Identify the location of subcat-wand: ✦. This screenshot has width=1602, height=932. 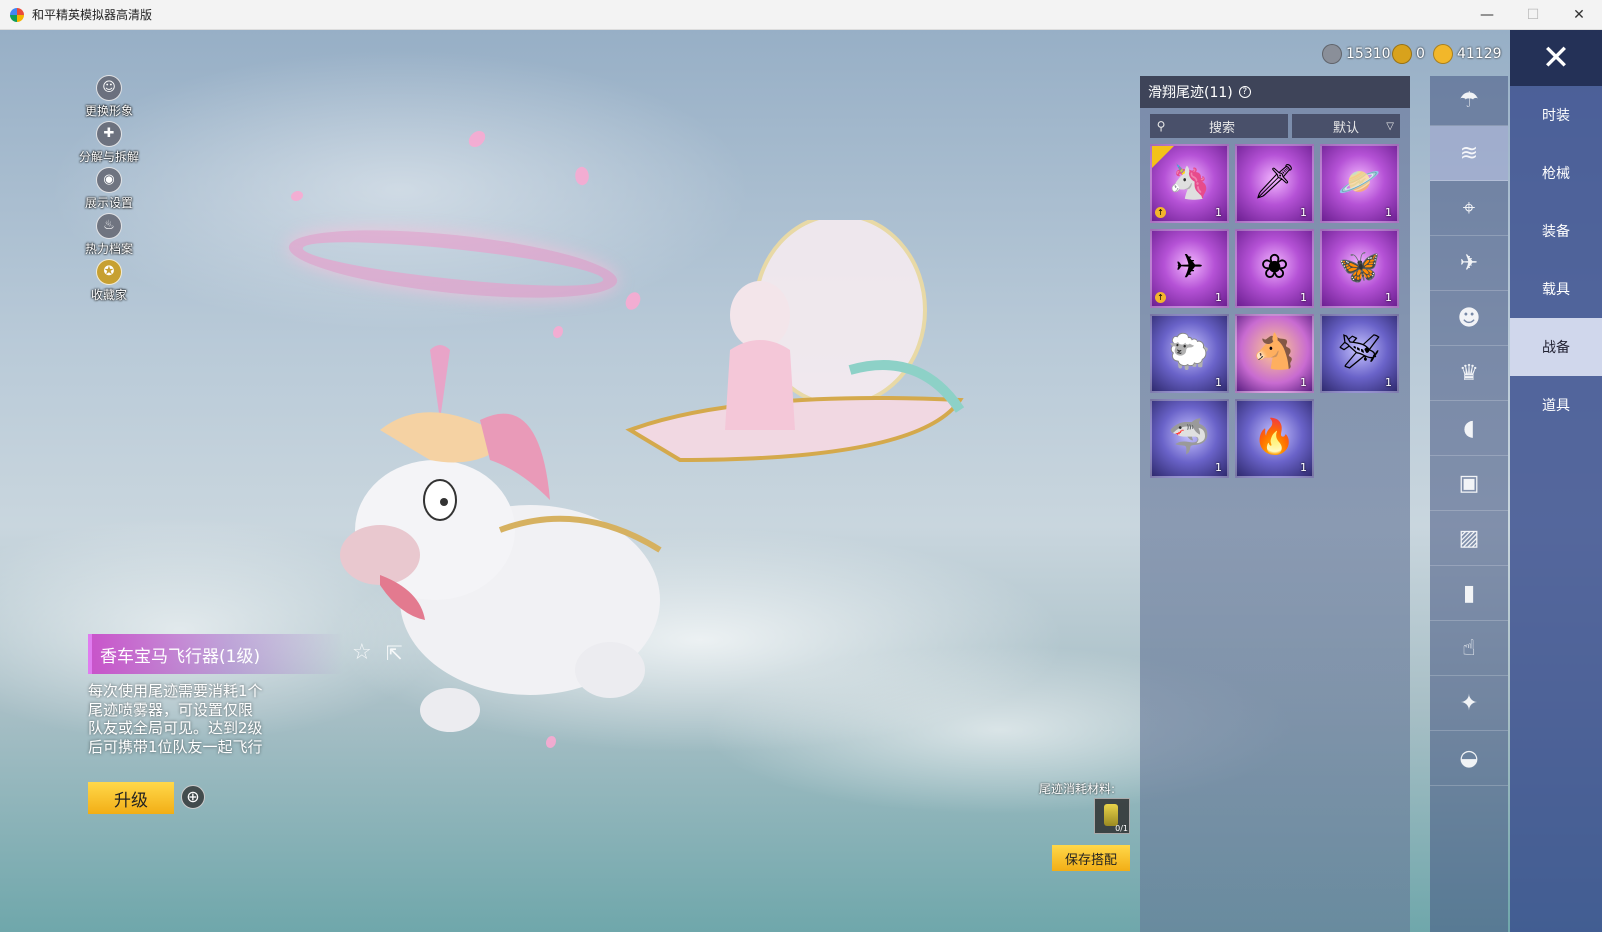
(1469, 703).